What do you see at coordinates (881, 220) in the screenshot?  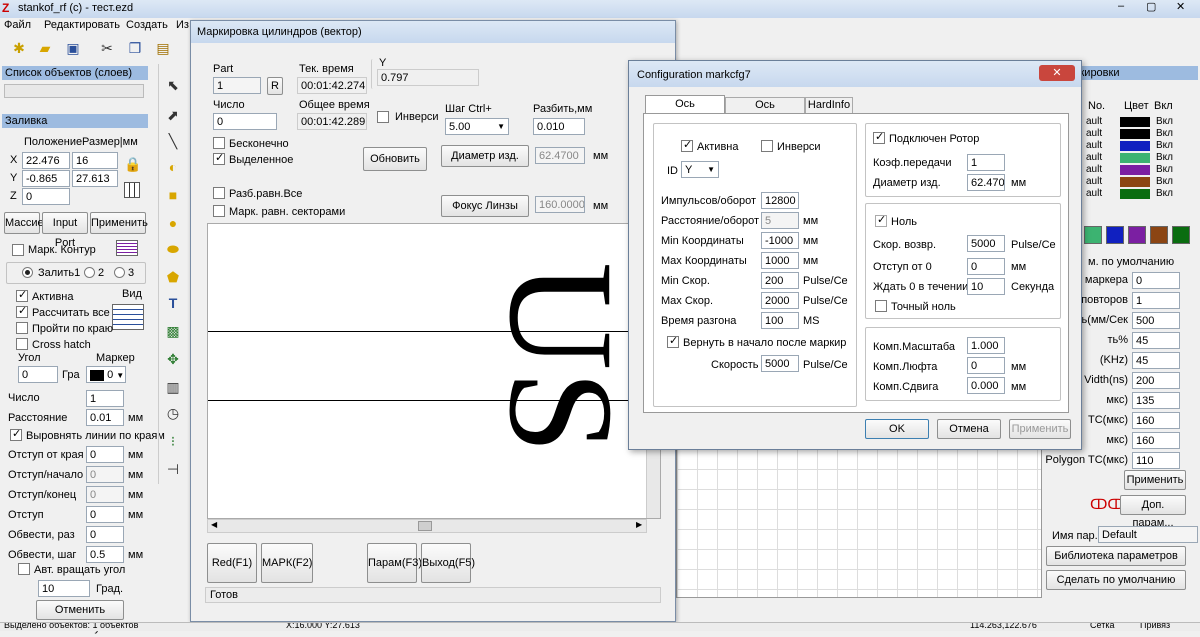 I see `zero-checkbox` at bounding box center [881, 220].